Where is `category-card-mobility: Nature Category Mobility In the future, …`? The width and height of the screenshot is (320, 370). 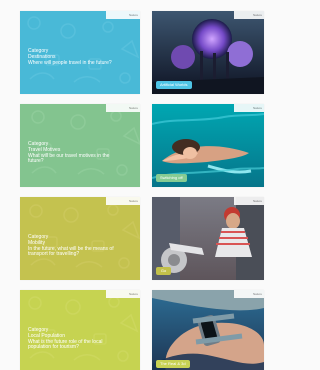 category-card-mobility: Nature Category Mobility In the future, … is located at coordinates (80, 238).